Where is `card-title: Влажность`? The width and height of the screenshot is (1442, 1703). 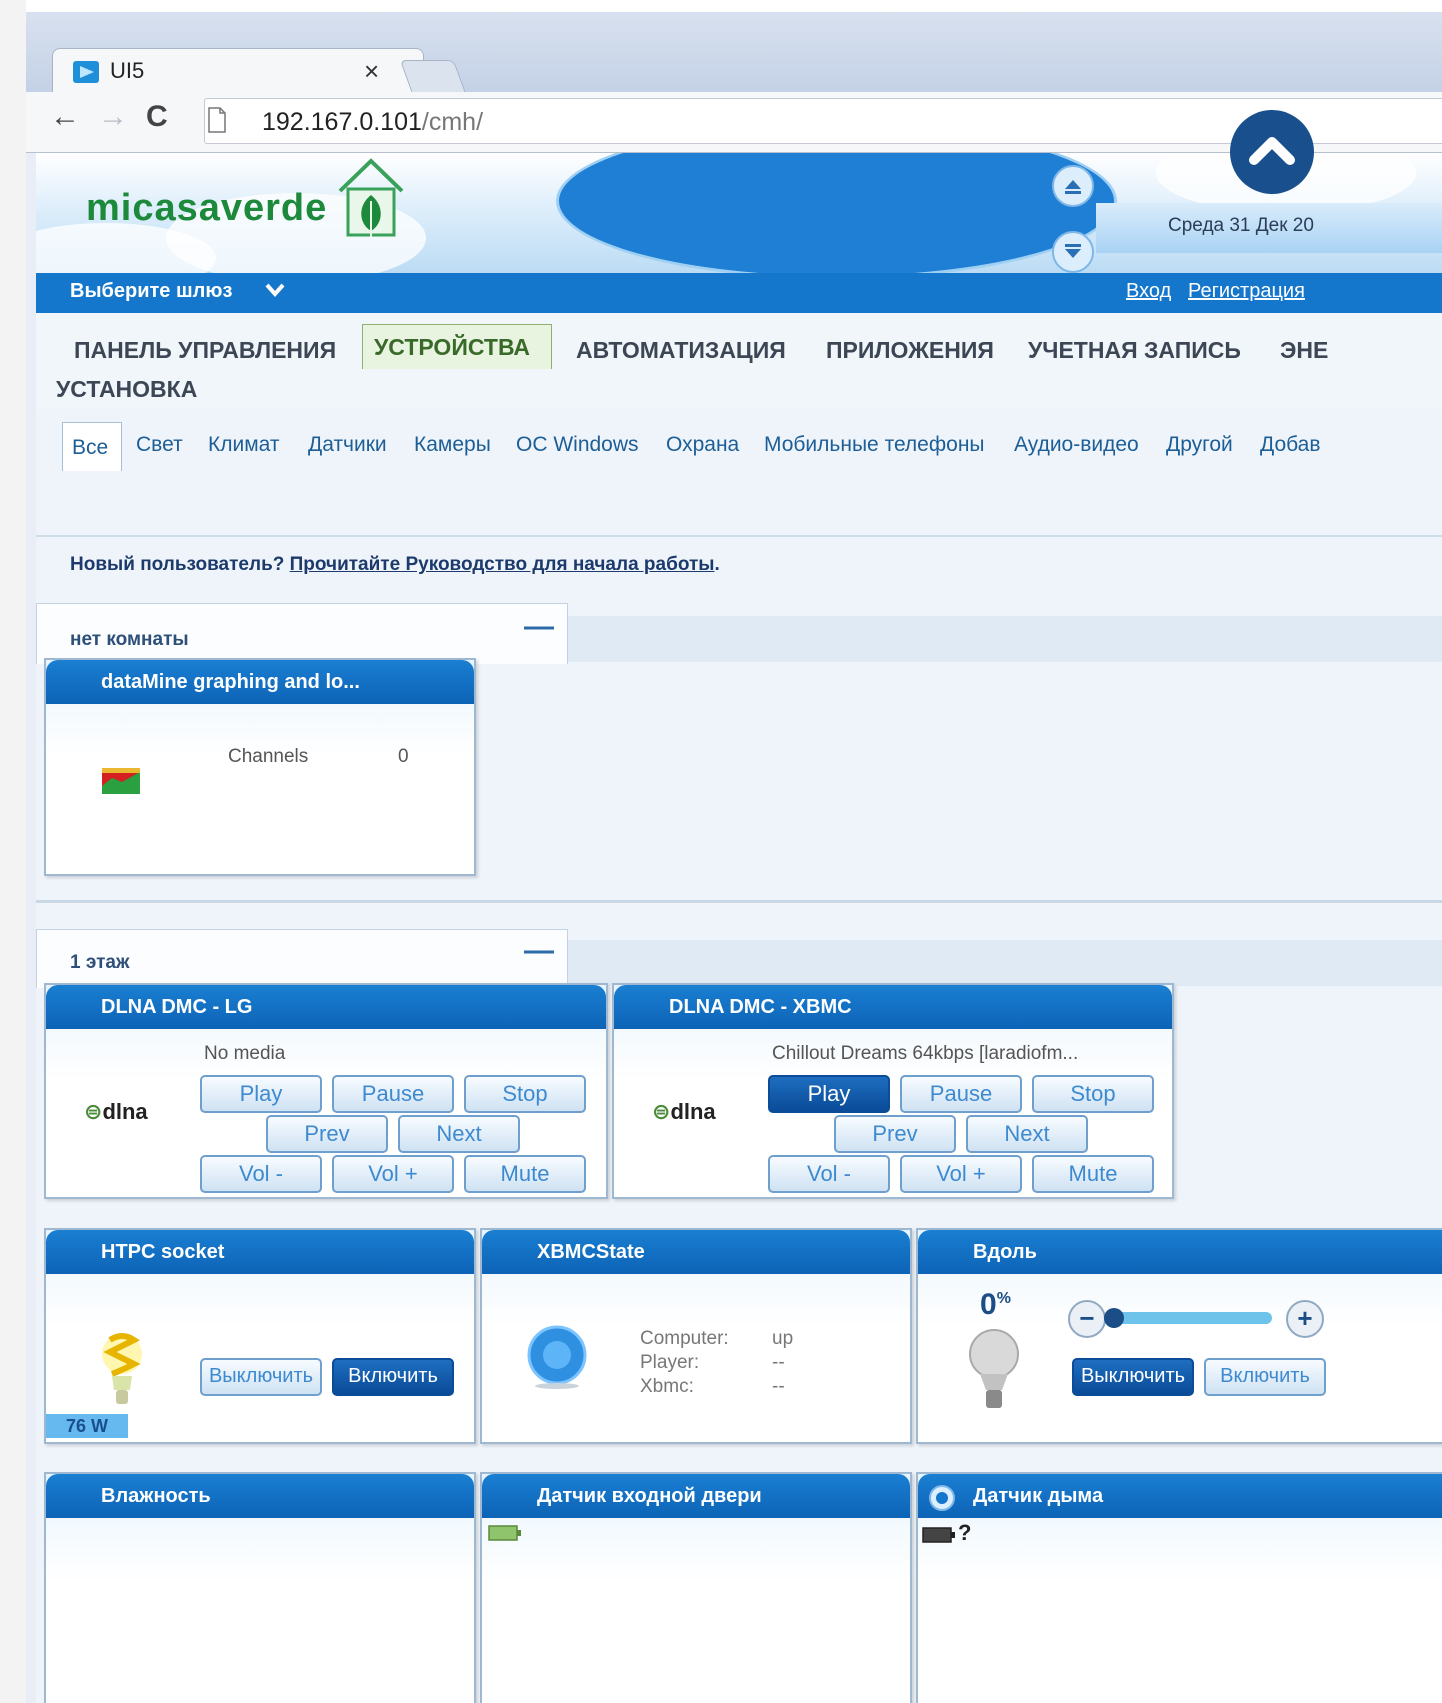 card-title: Влажность is located at coordinates (156, 1496).